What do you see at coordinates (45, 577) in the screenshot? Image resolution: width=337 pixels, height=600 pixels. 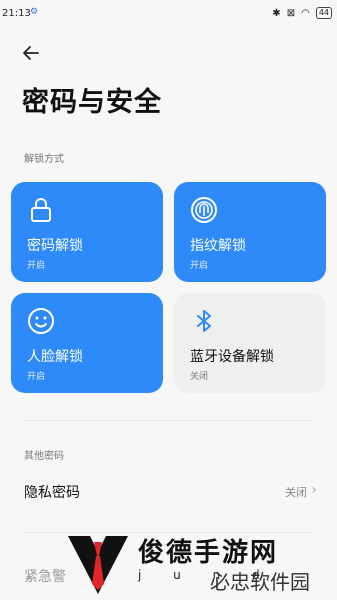 I see `emergency-label: 紧急警` at bounding box center [45, 577].